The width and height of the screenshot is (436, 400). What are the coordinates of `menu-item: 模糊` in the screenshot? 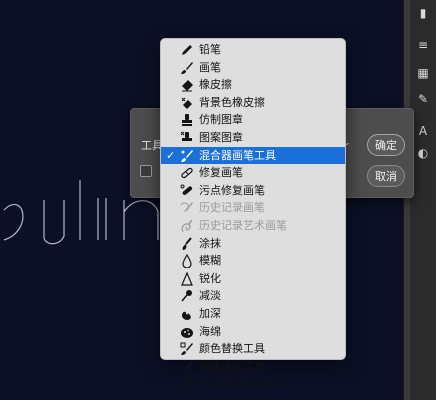 It's located at (253, 261).